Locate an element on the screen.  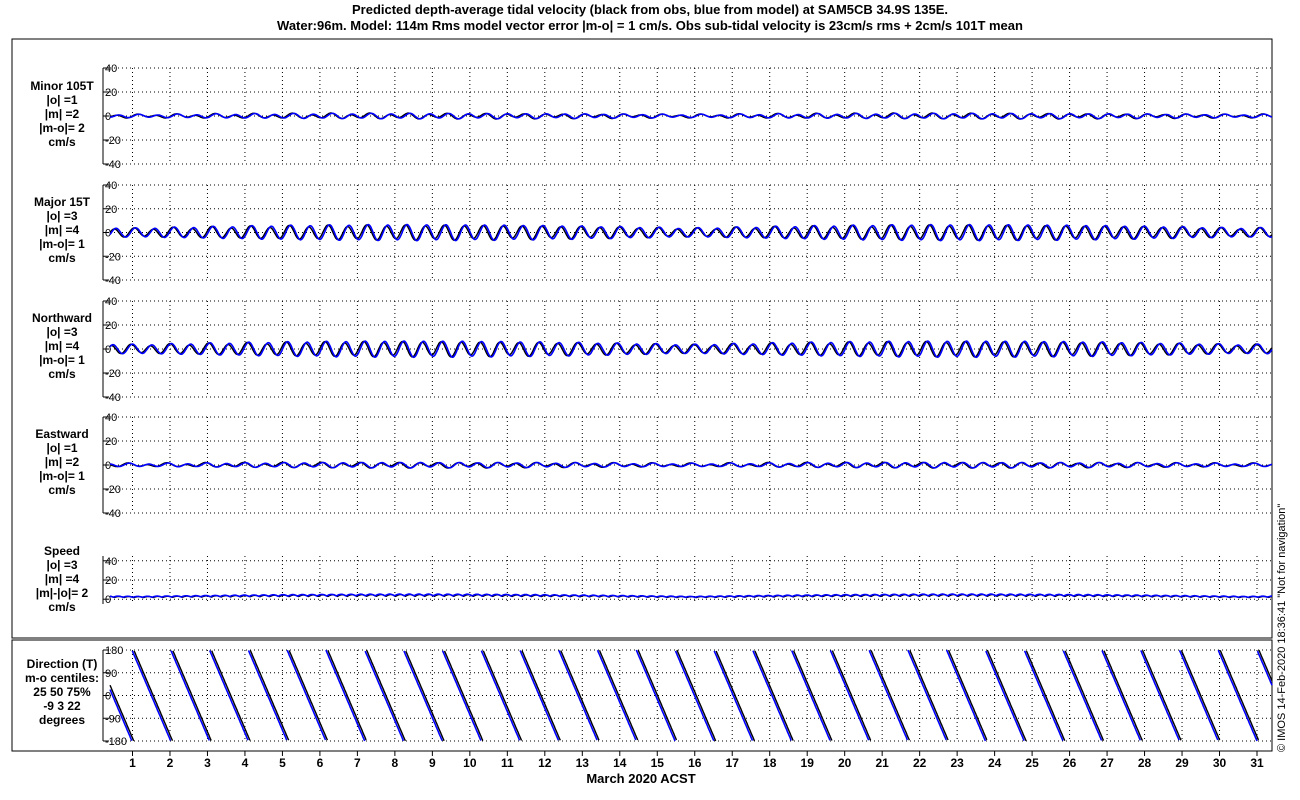
panel-label-line: Direction (T) is located at coordinates (62, 664).